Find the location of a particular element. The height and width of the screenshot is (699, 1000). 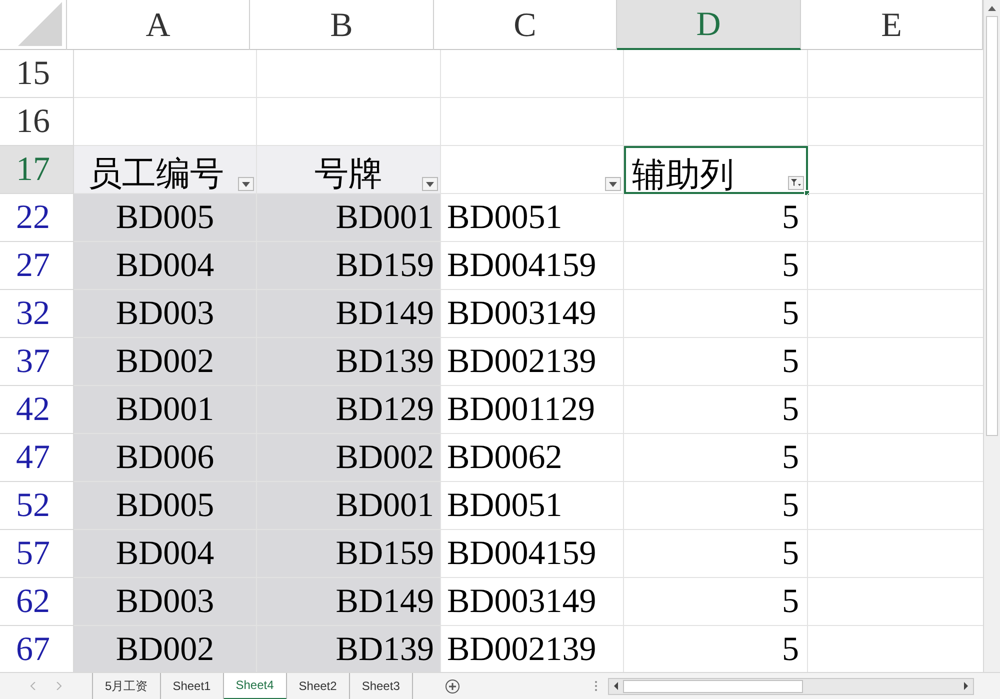

table-cell: BD006 is located at coordinates (165, 458).